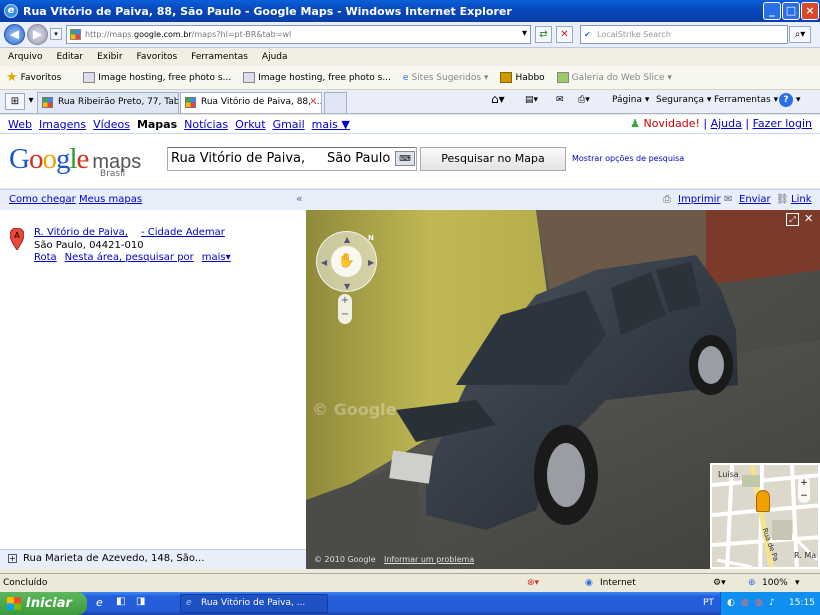 Image resolution: width=820 pixels, height=615 pixels. I want to click on fav-item-suggested-sites: e Sites Sugeridos ▾, so click(446, 78).